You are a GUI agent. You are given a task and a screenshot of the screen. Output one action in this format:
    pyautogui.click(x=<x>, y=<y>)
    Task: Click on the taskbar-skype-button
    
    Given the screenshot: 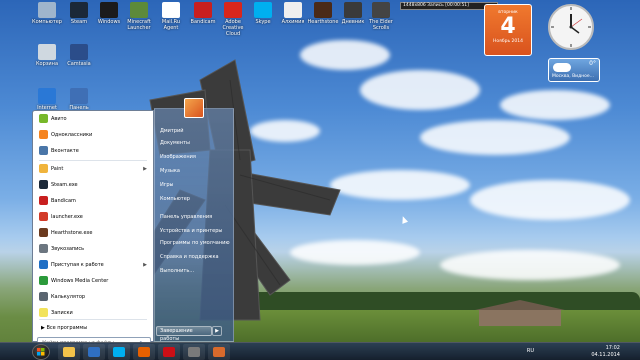 What is the action you would take?
    pyautogui.click(x=119, y=352)
    